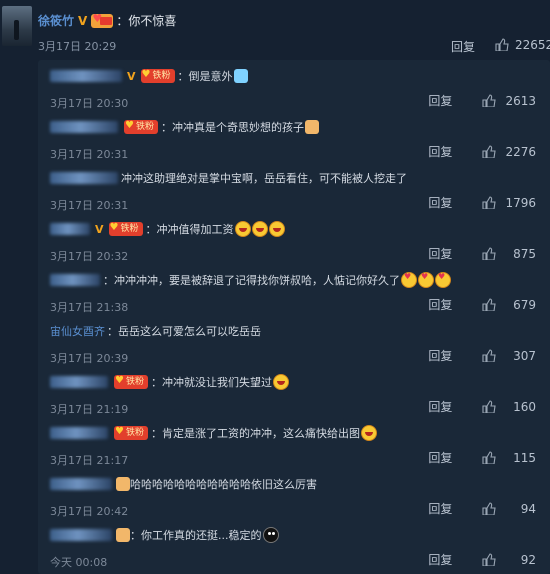  Describe the element at coordinates (264, 178) in the screenshot. I see `reply-text: 冲冲这助理绝对是掌中宝啊，岳岳看住，可不能被人挖走了` at that location.